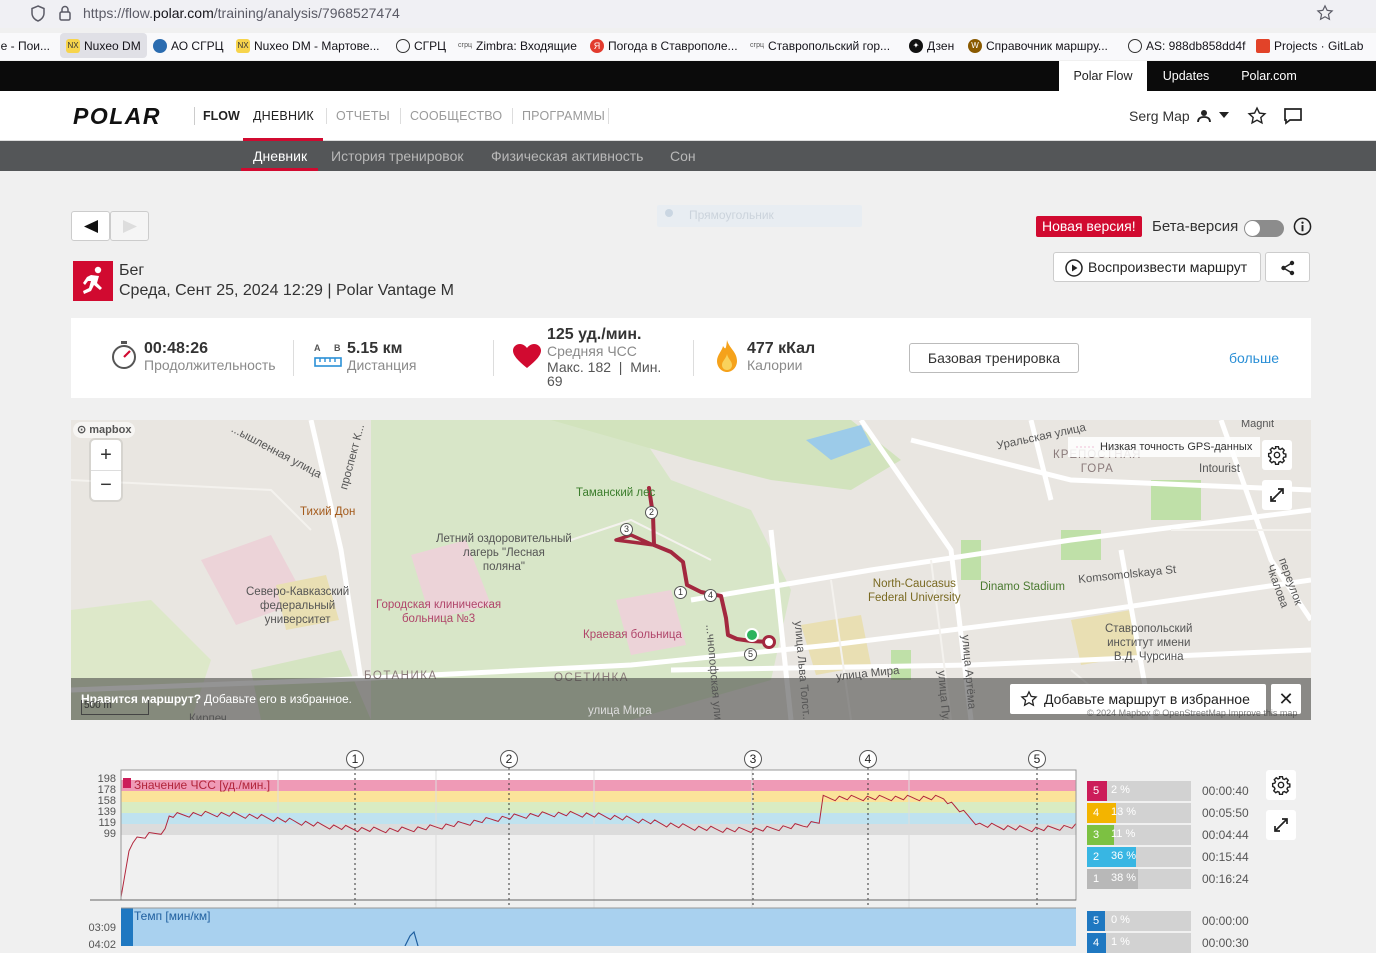 Image resolution: width=1376 pixels, height=953 pixels. Describe the element at coordinates (1257, 116) in the screenshot. I see `star-icon` at that location.